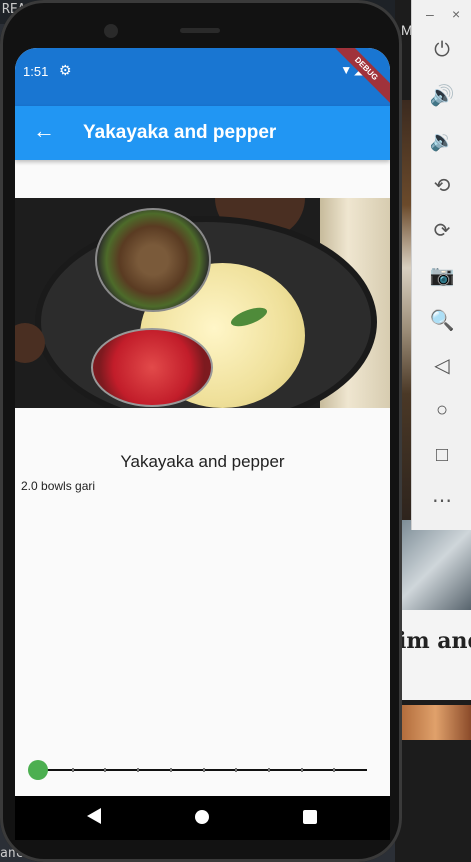  Describe the element at coordinates (441, 275) in the screenshot. I see `camera-icon: 📷` at that location.